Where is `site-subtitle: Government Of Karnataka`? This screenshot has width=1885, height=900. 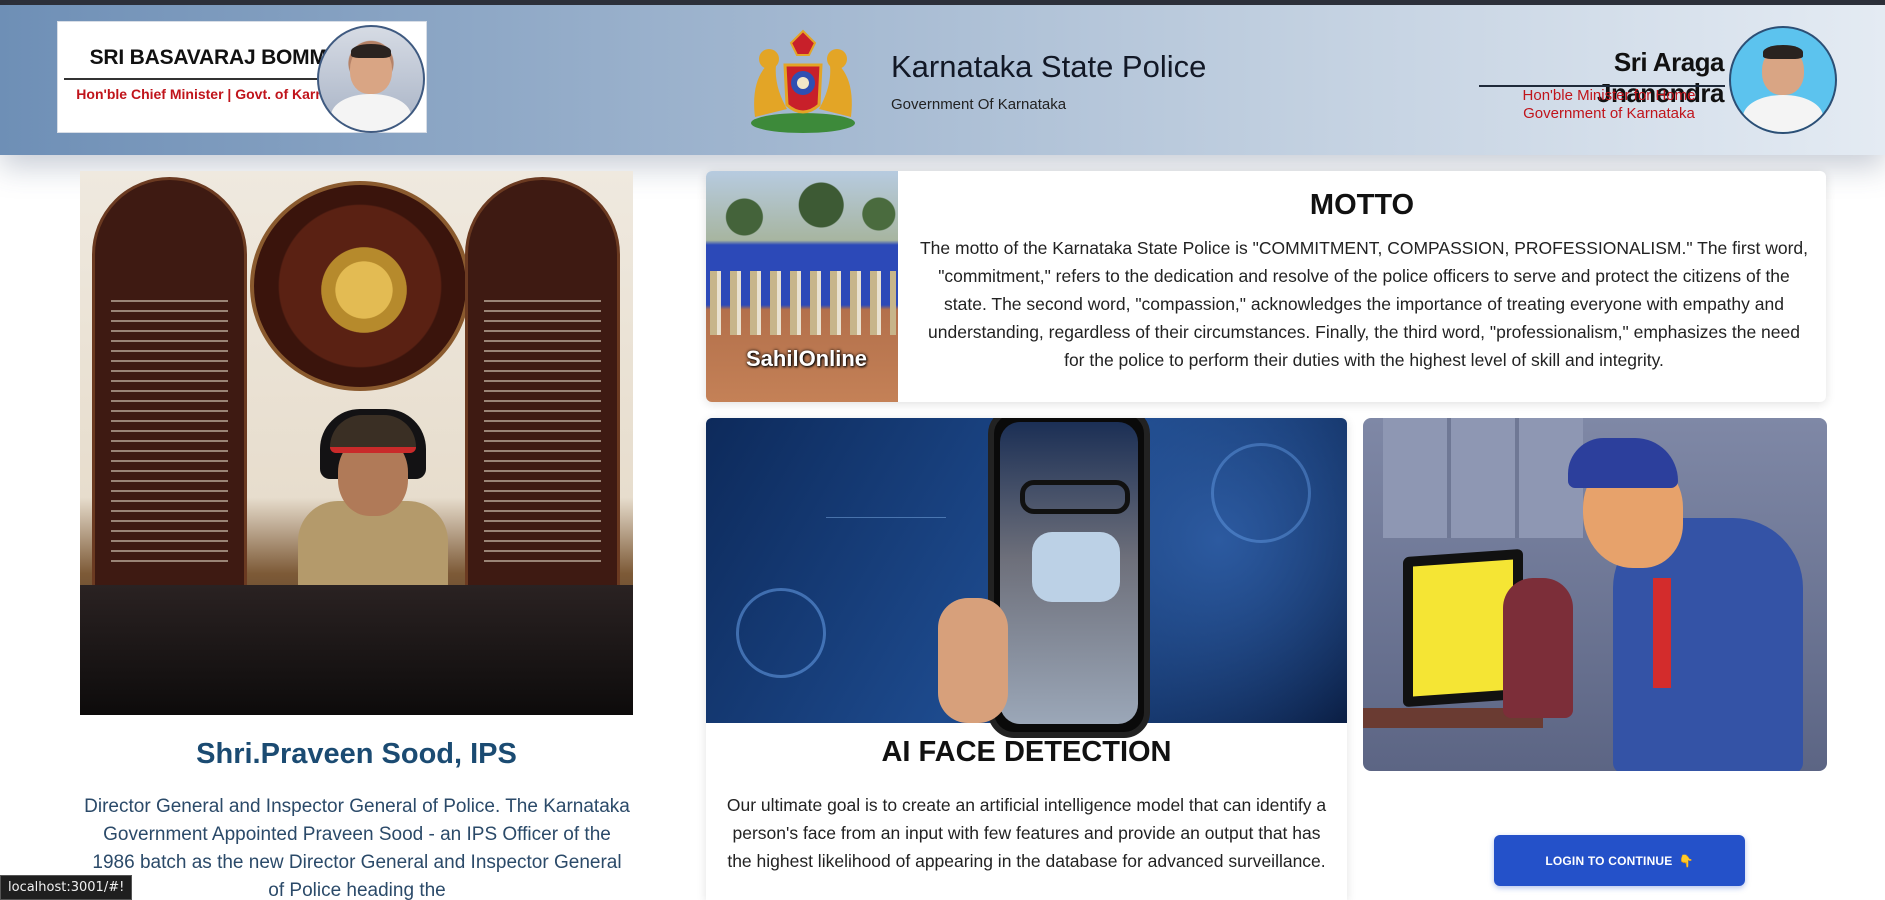
site-subtitle: Government Of Karnataka is located at coordinates (979, 104).